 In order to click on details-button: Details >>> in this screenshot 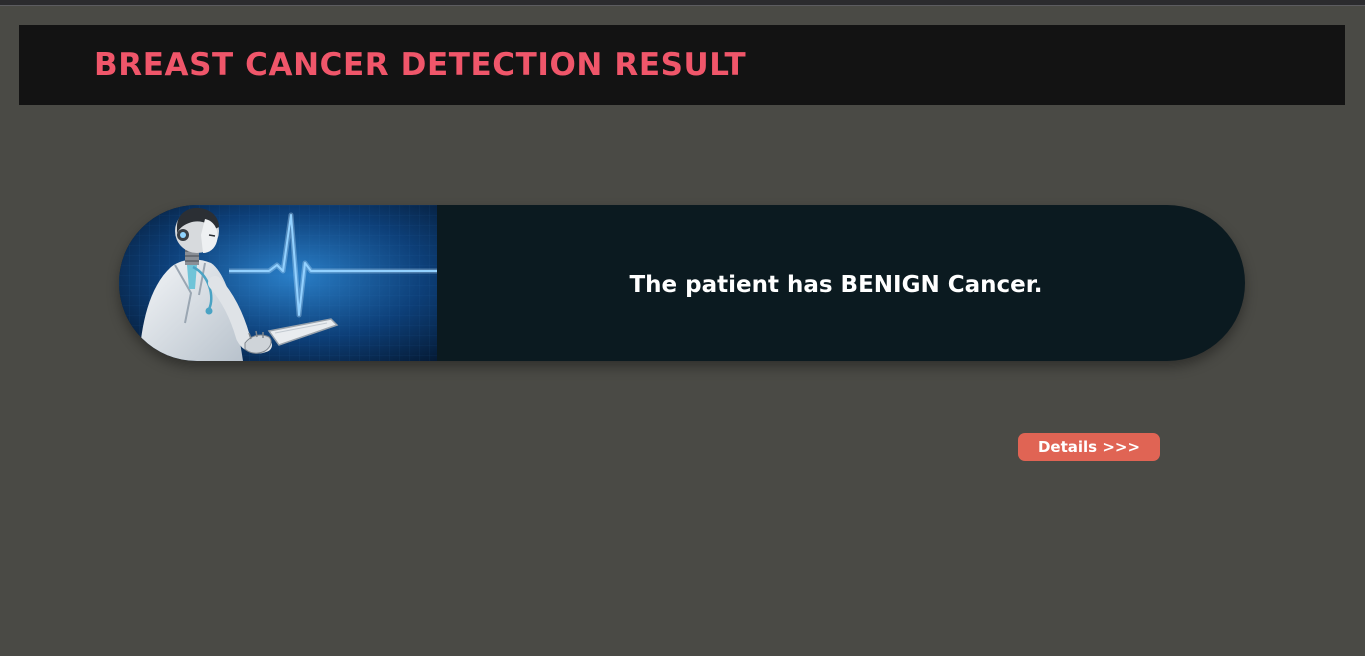, I will do `click(1089, 447)`.